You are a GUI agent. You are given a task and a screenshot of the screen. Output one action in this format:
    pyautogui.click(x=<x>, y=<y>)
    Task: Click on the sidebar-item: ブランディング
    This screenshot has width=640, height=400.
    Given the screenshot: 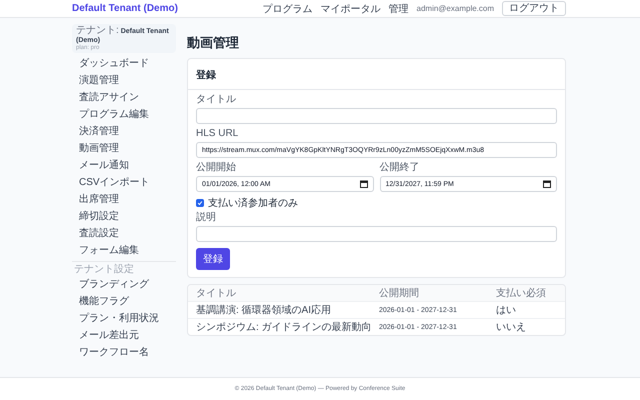 What is the action you would take?
    pyautogui.click(x=124, y=284)
    